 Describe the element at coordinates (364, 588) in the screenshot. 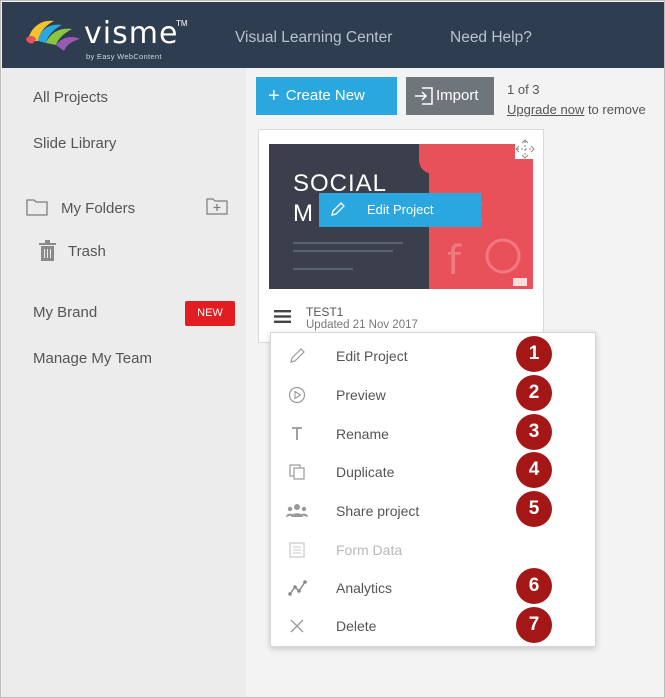

I see `menu-item-label: Analytics` at that location.